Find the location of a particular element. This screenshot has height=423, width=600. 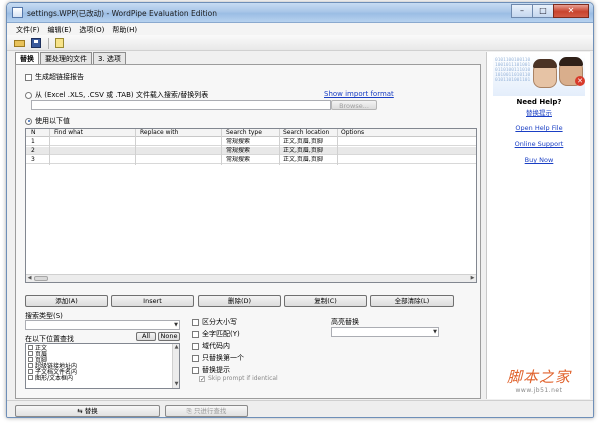

whole-word-checkbox is located at coordinates (195, 334).